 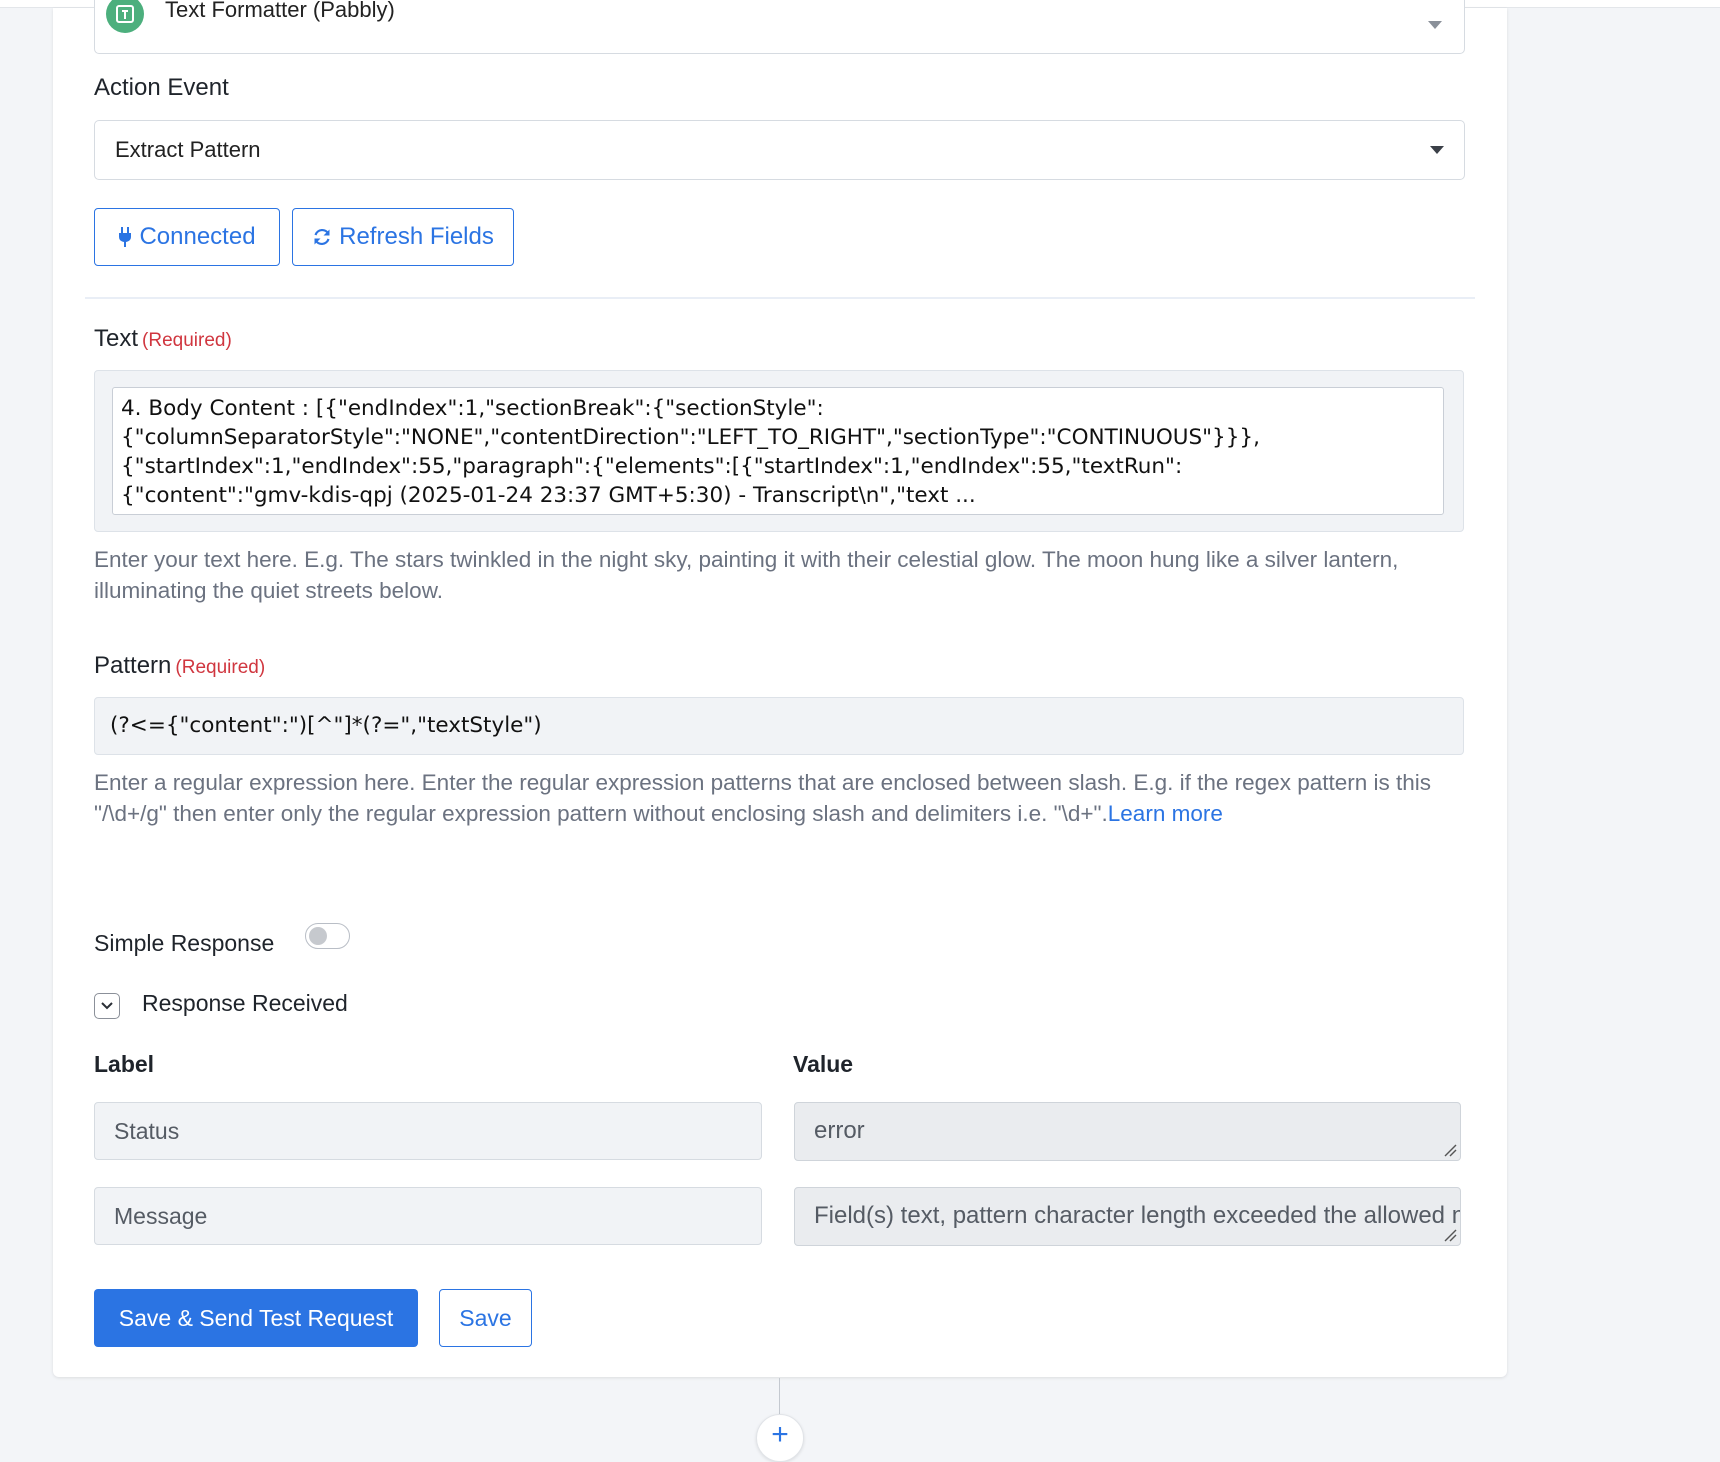 I want to click on refresh-icon, so click(x=322, y=237).